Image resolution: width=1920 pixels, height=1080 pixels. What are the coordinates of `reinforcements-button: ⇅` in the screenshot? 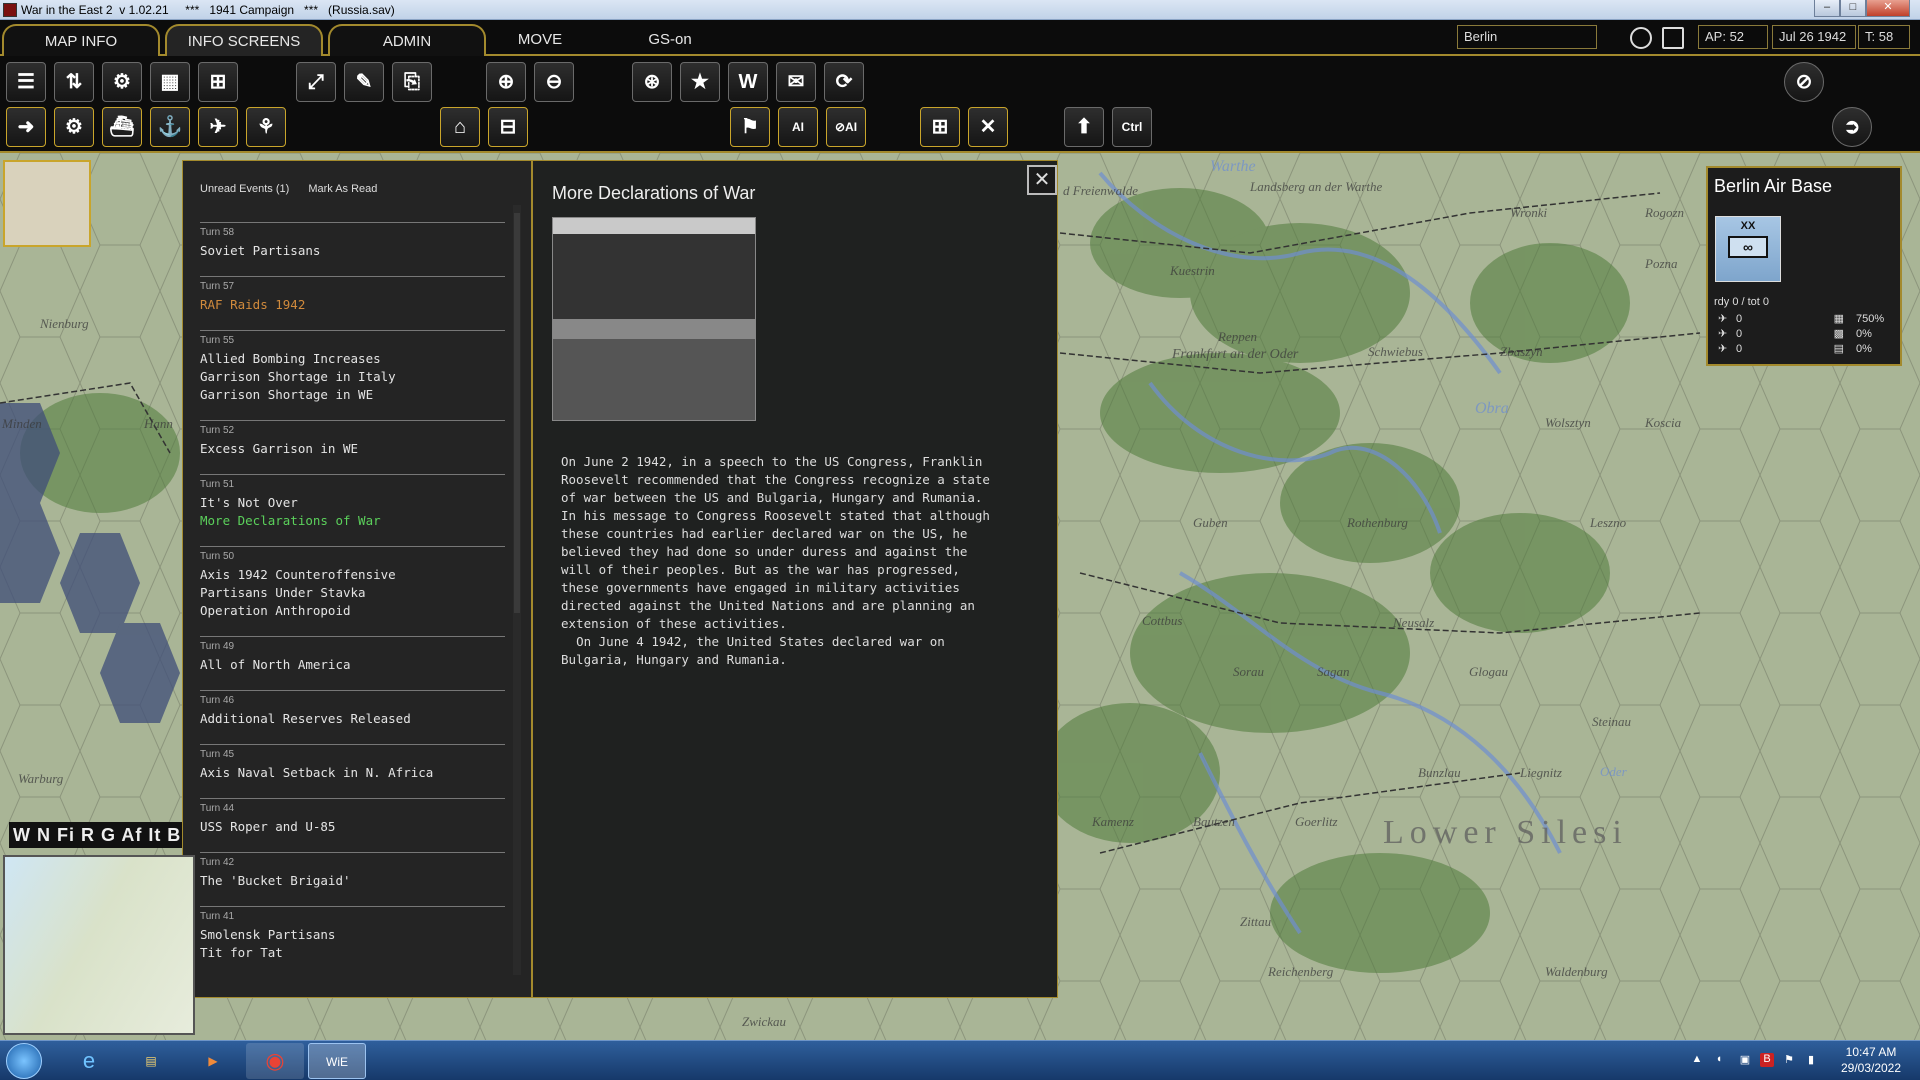 It's located at (74, 82).